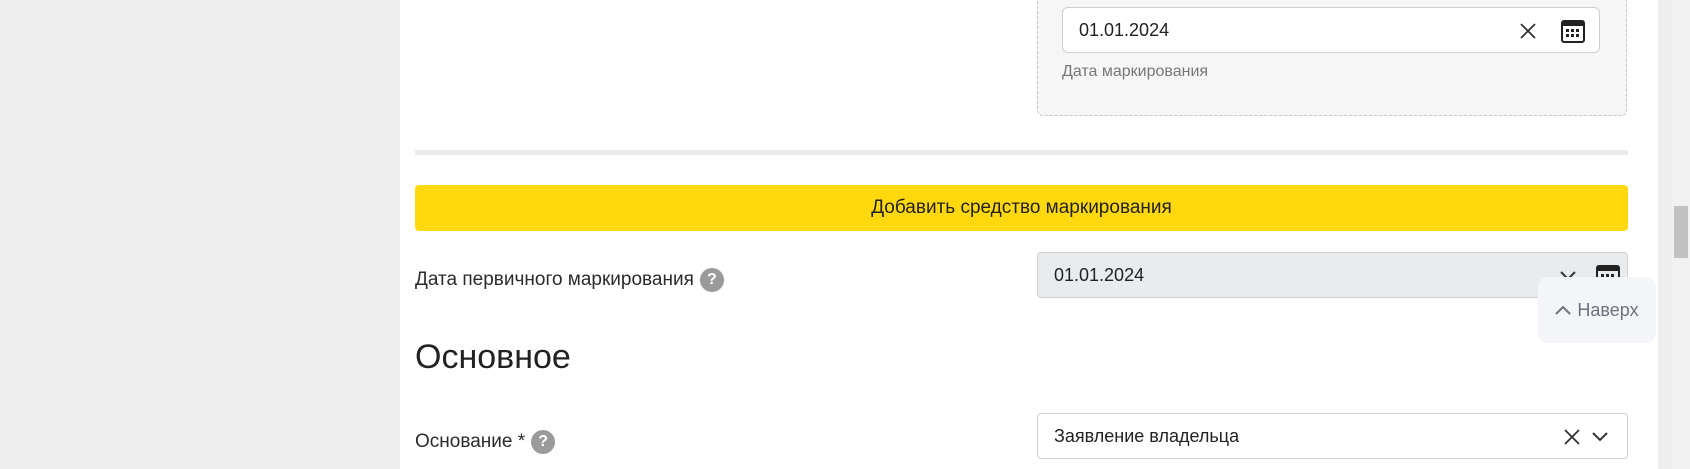 This screenshot has height=469, width=1690. What do you see at coordinates (1331, 30) in the screenshot?
I see `marking-date-input: 01.01.2024` at bounding box center [1331, 30].